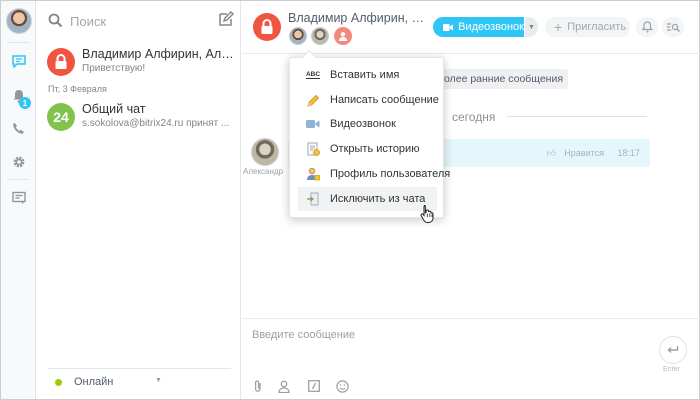 The image size is (700, 400). What do you see at coordinates (447, 335) in the screenshot?
I see `message-input` at bounding box center [447, 335].